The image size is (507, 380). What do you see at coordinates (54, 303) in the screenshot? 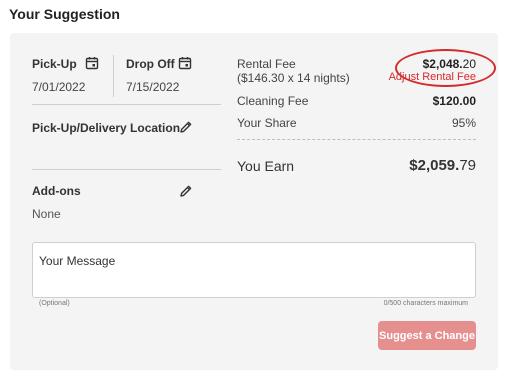
I see `optional-hint: (Optional)` at bounding box center [54, 303].